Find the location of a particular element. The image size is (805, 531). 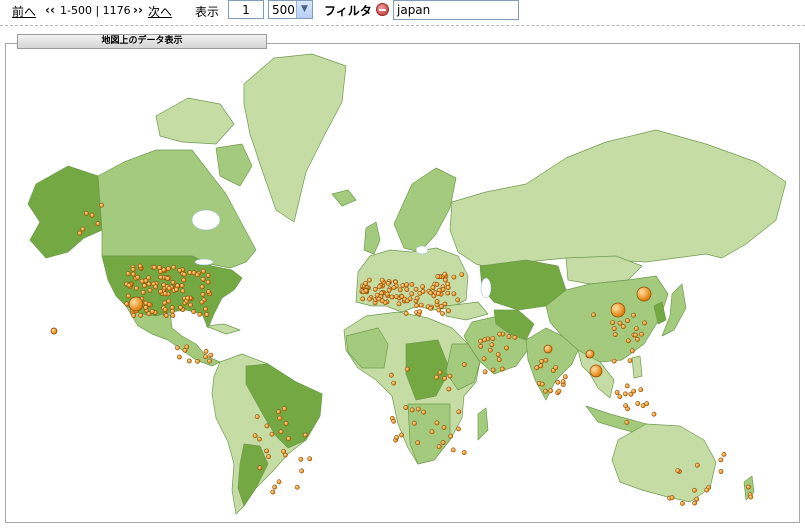

filter-input is located at coordinates (456, 10).